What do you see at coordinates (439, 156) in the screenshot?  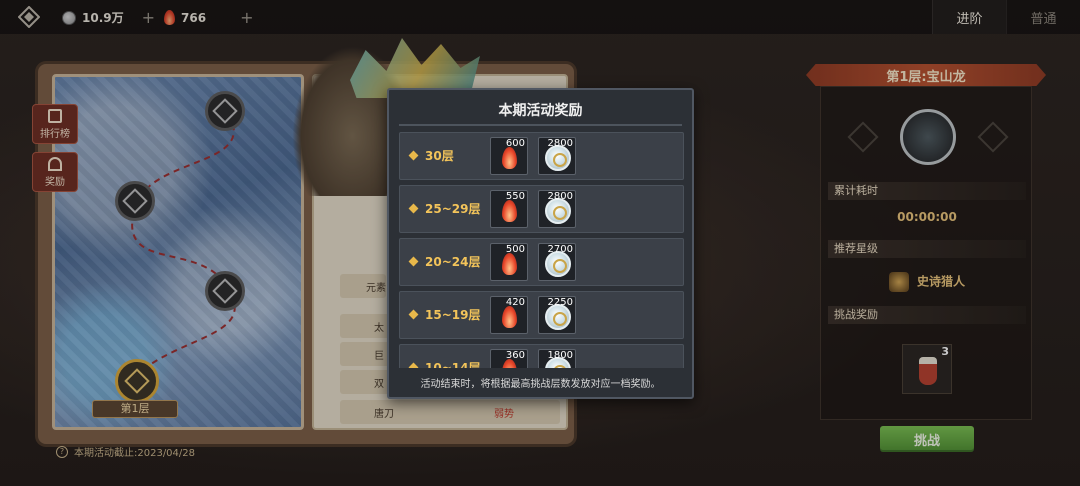 I see `tier-label: 30层` at bounding box center [439, 156].